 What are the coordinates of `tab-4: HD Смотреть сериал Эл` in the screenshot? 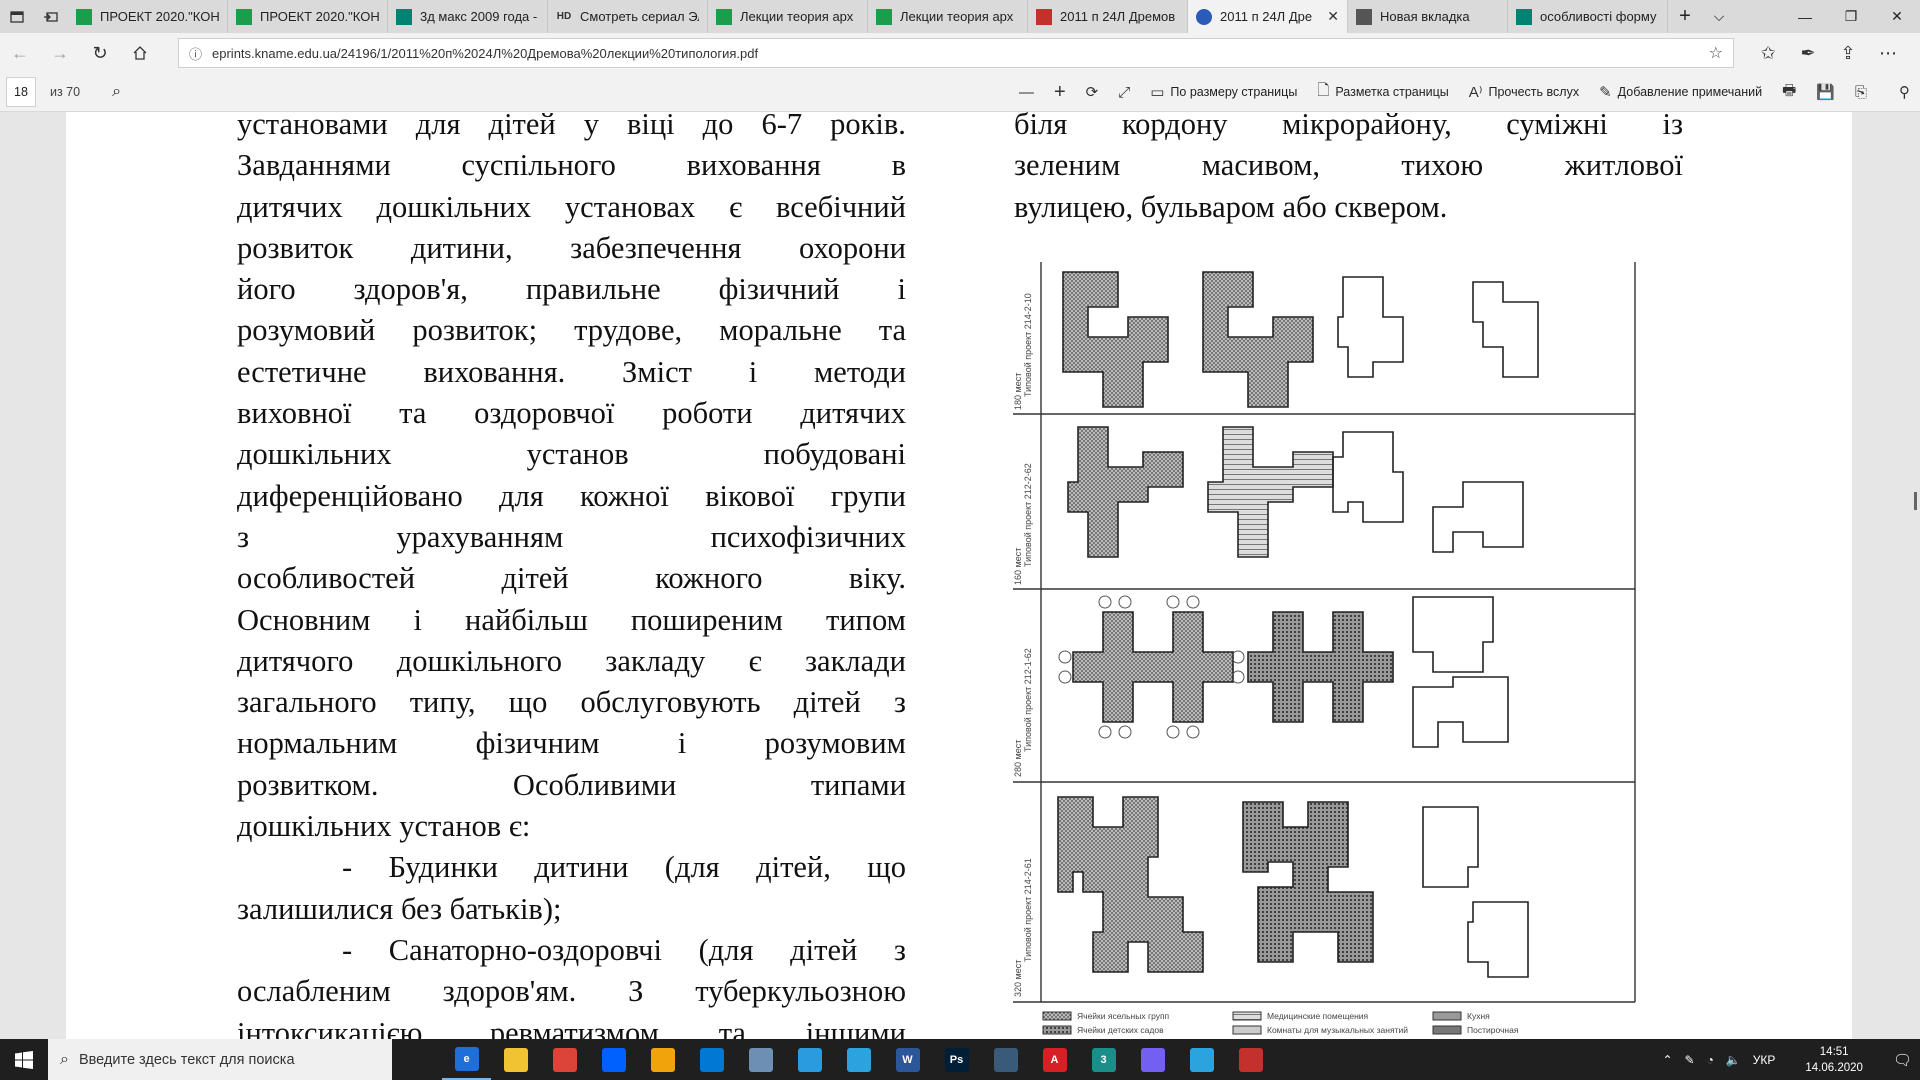 It's located at (628, 16).